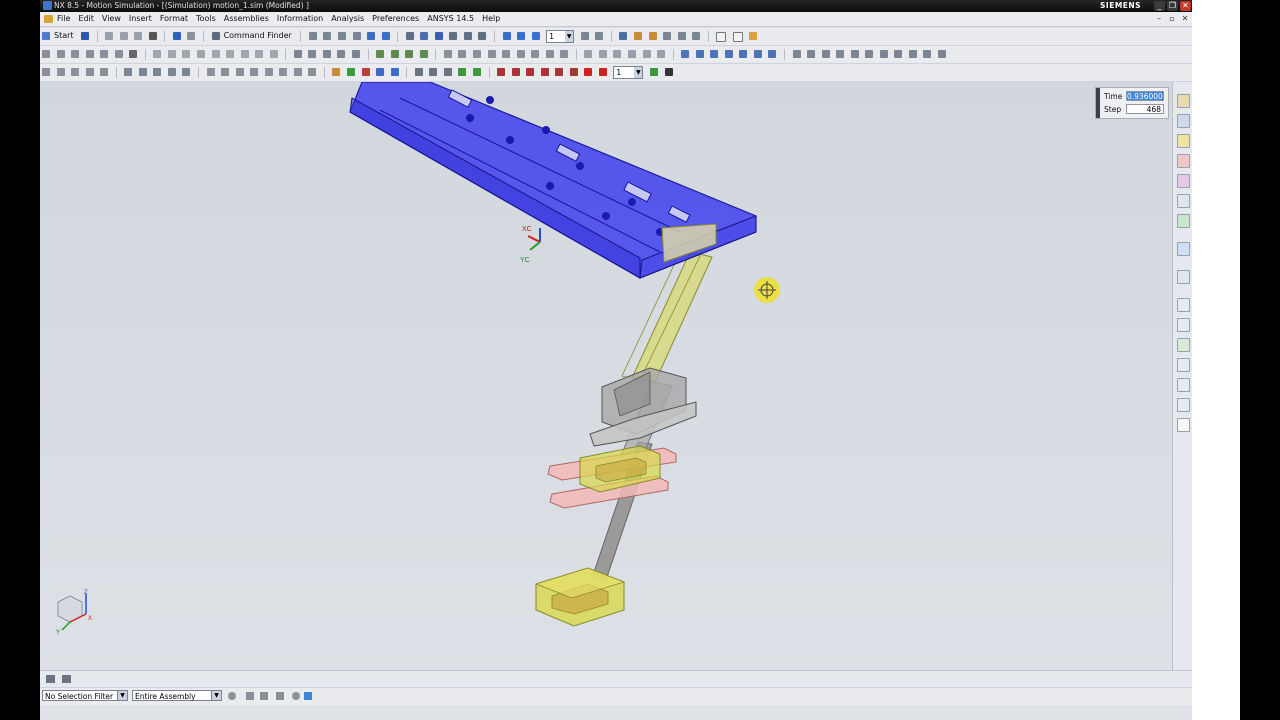 The height and width of the screenshot is (720, 1280). What do you see at coordinates (580, 597) in the screenshot?
I see `base-block` at bounding box center [580, 597].